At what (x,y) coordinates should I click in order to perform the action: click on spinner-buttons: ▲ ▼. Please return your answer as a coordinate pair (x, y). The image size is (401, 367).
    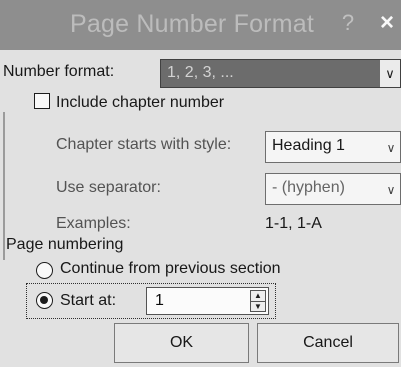
    Looking at the image, I should click on (258, 301).